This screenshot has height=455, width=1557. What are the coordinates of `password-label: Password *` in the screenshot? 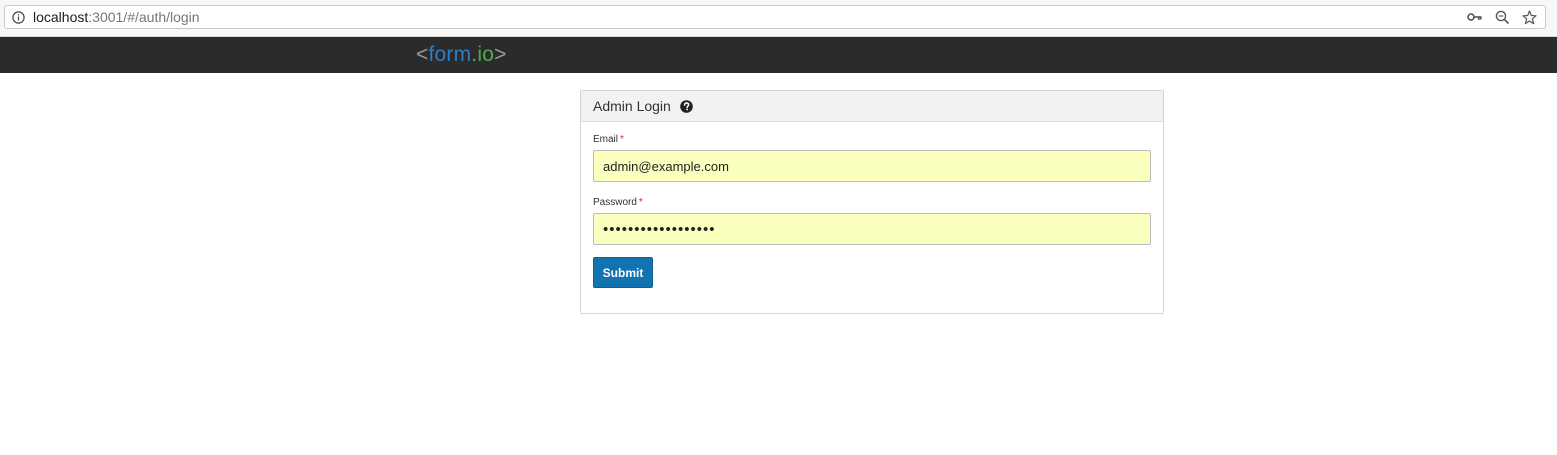 It's located at (872, 202).